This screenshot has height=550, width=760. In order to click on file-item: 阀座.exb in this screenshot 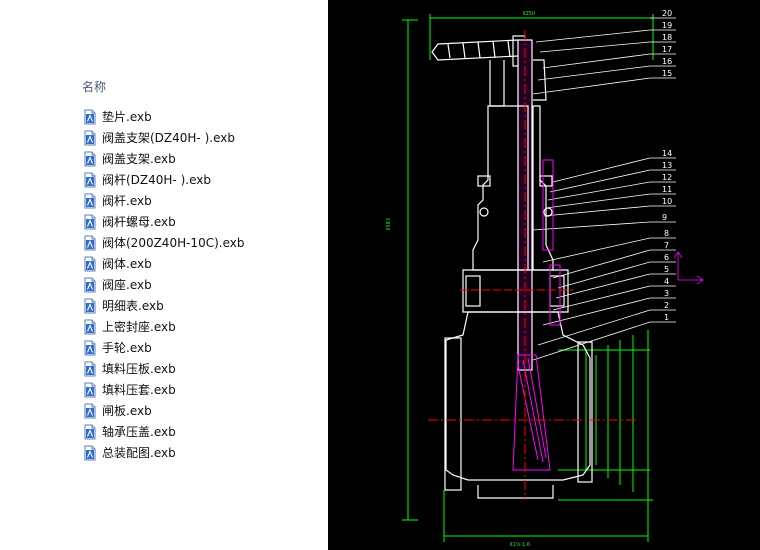, I will do `click(163, 284)`.